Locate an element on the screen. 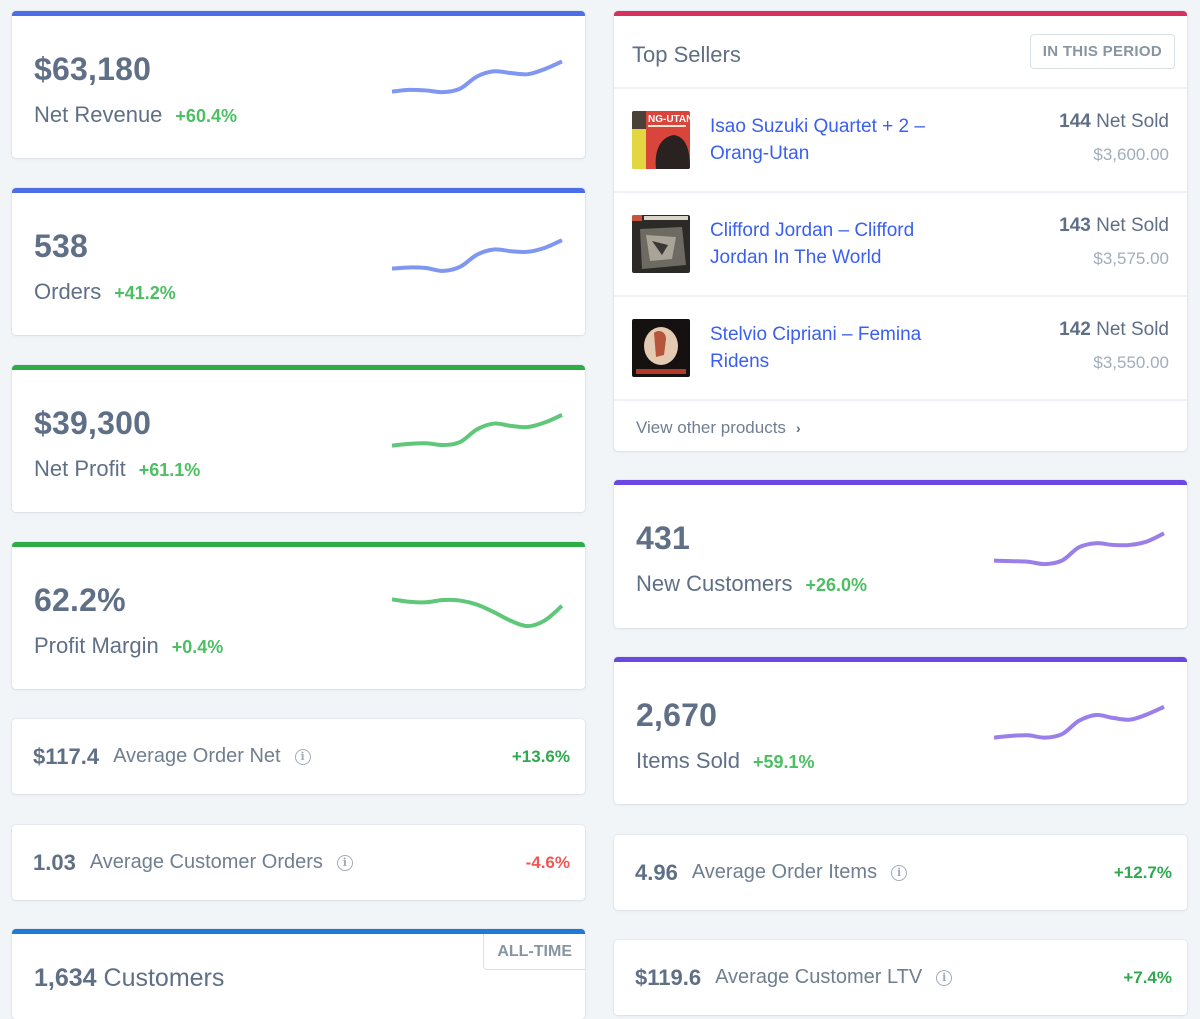  customers-label: Customers is located at coordinates (164, 978).